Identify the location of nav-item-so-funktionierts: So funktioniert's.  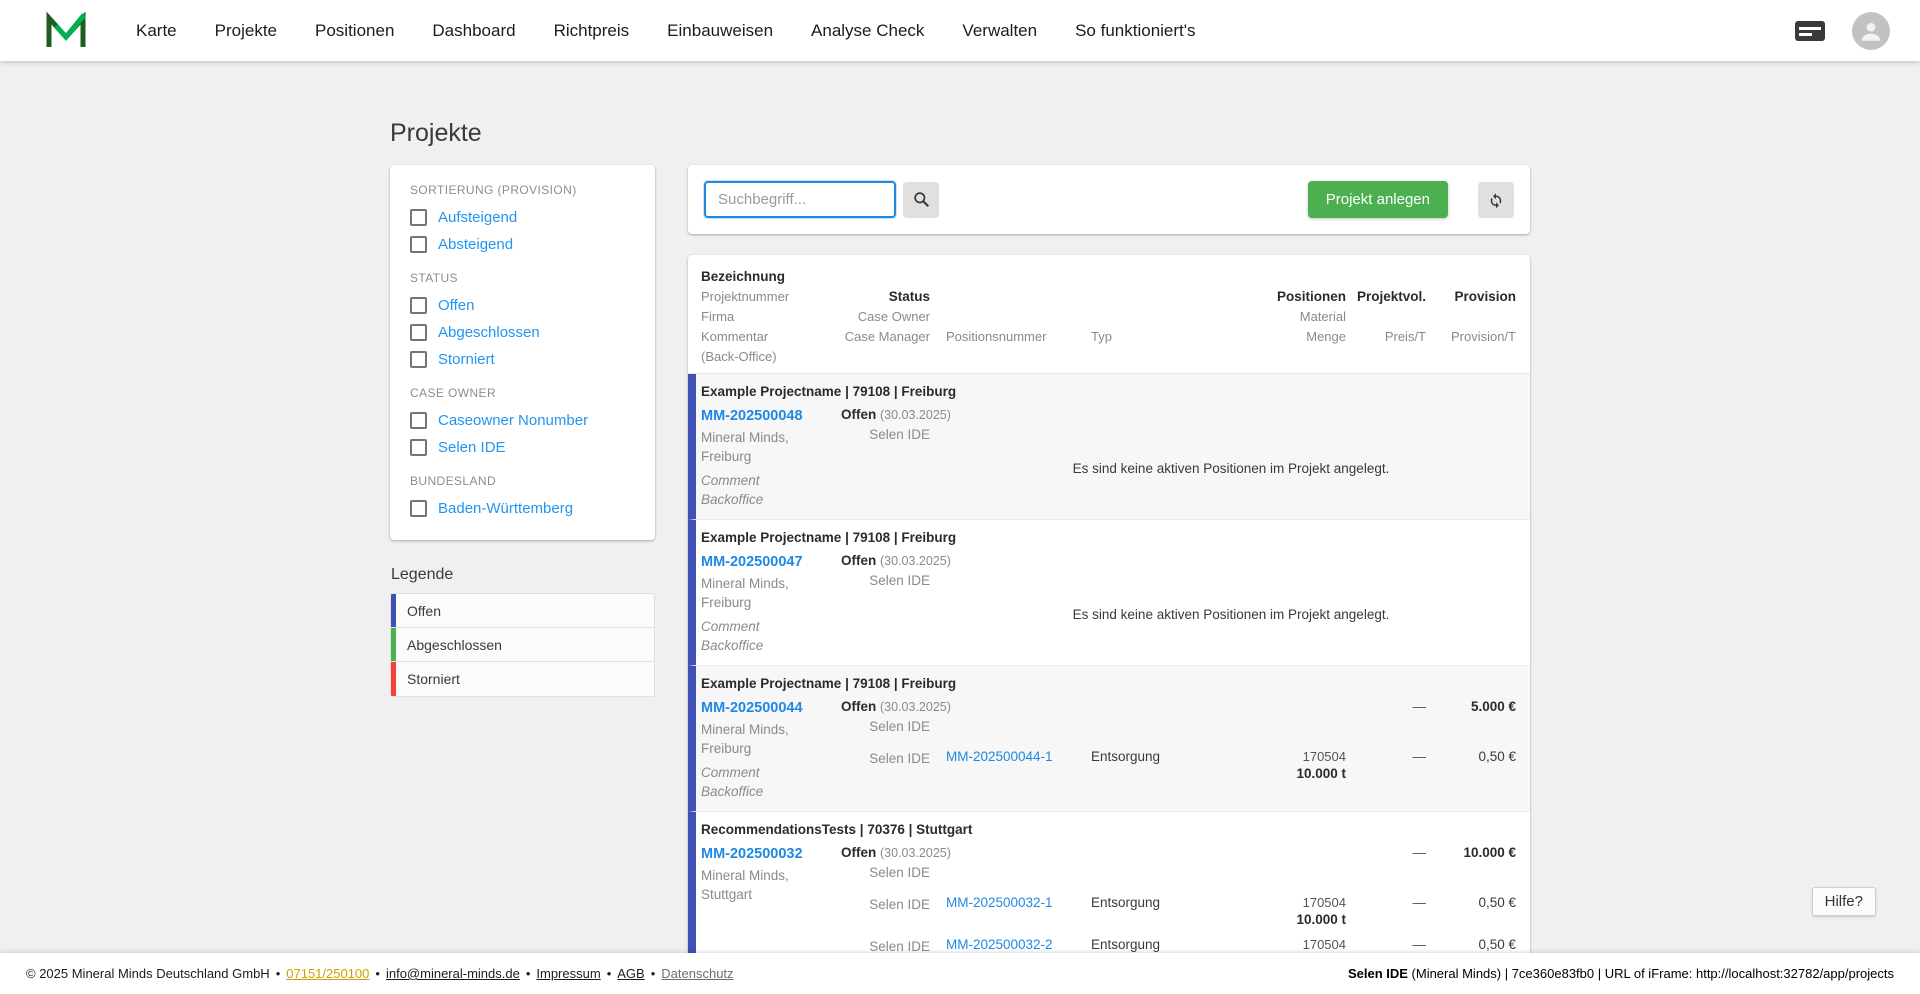
(1135, 31).